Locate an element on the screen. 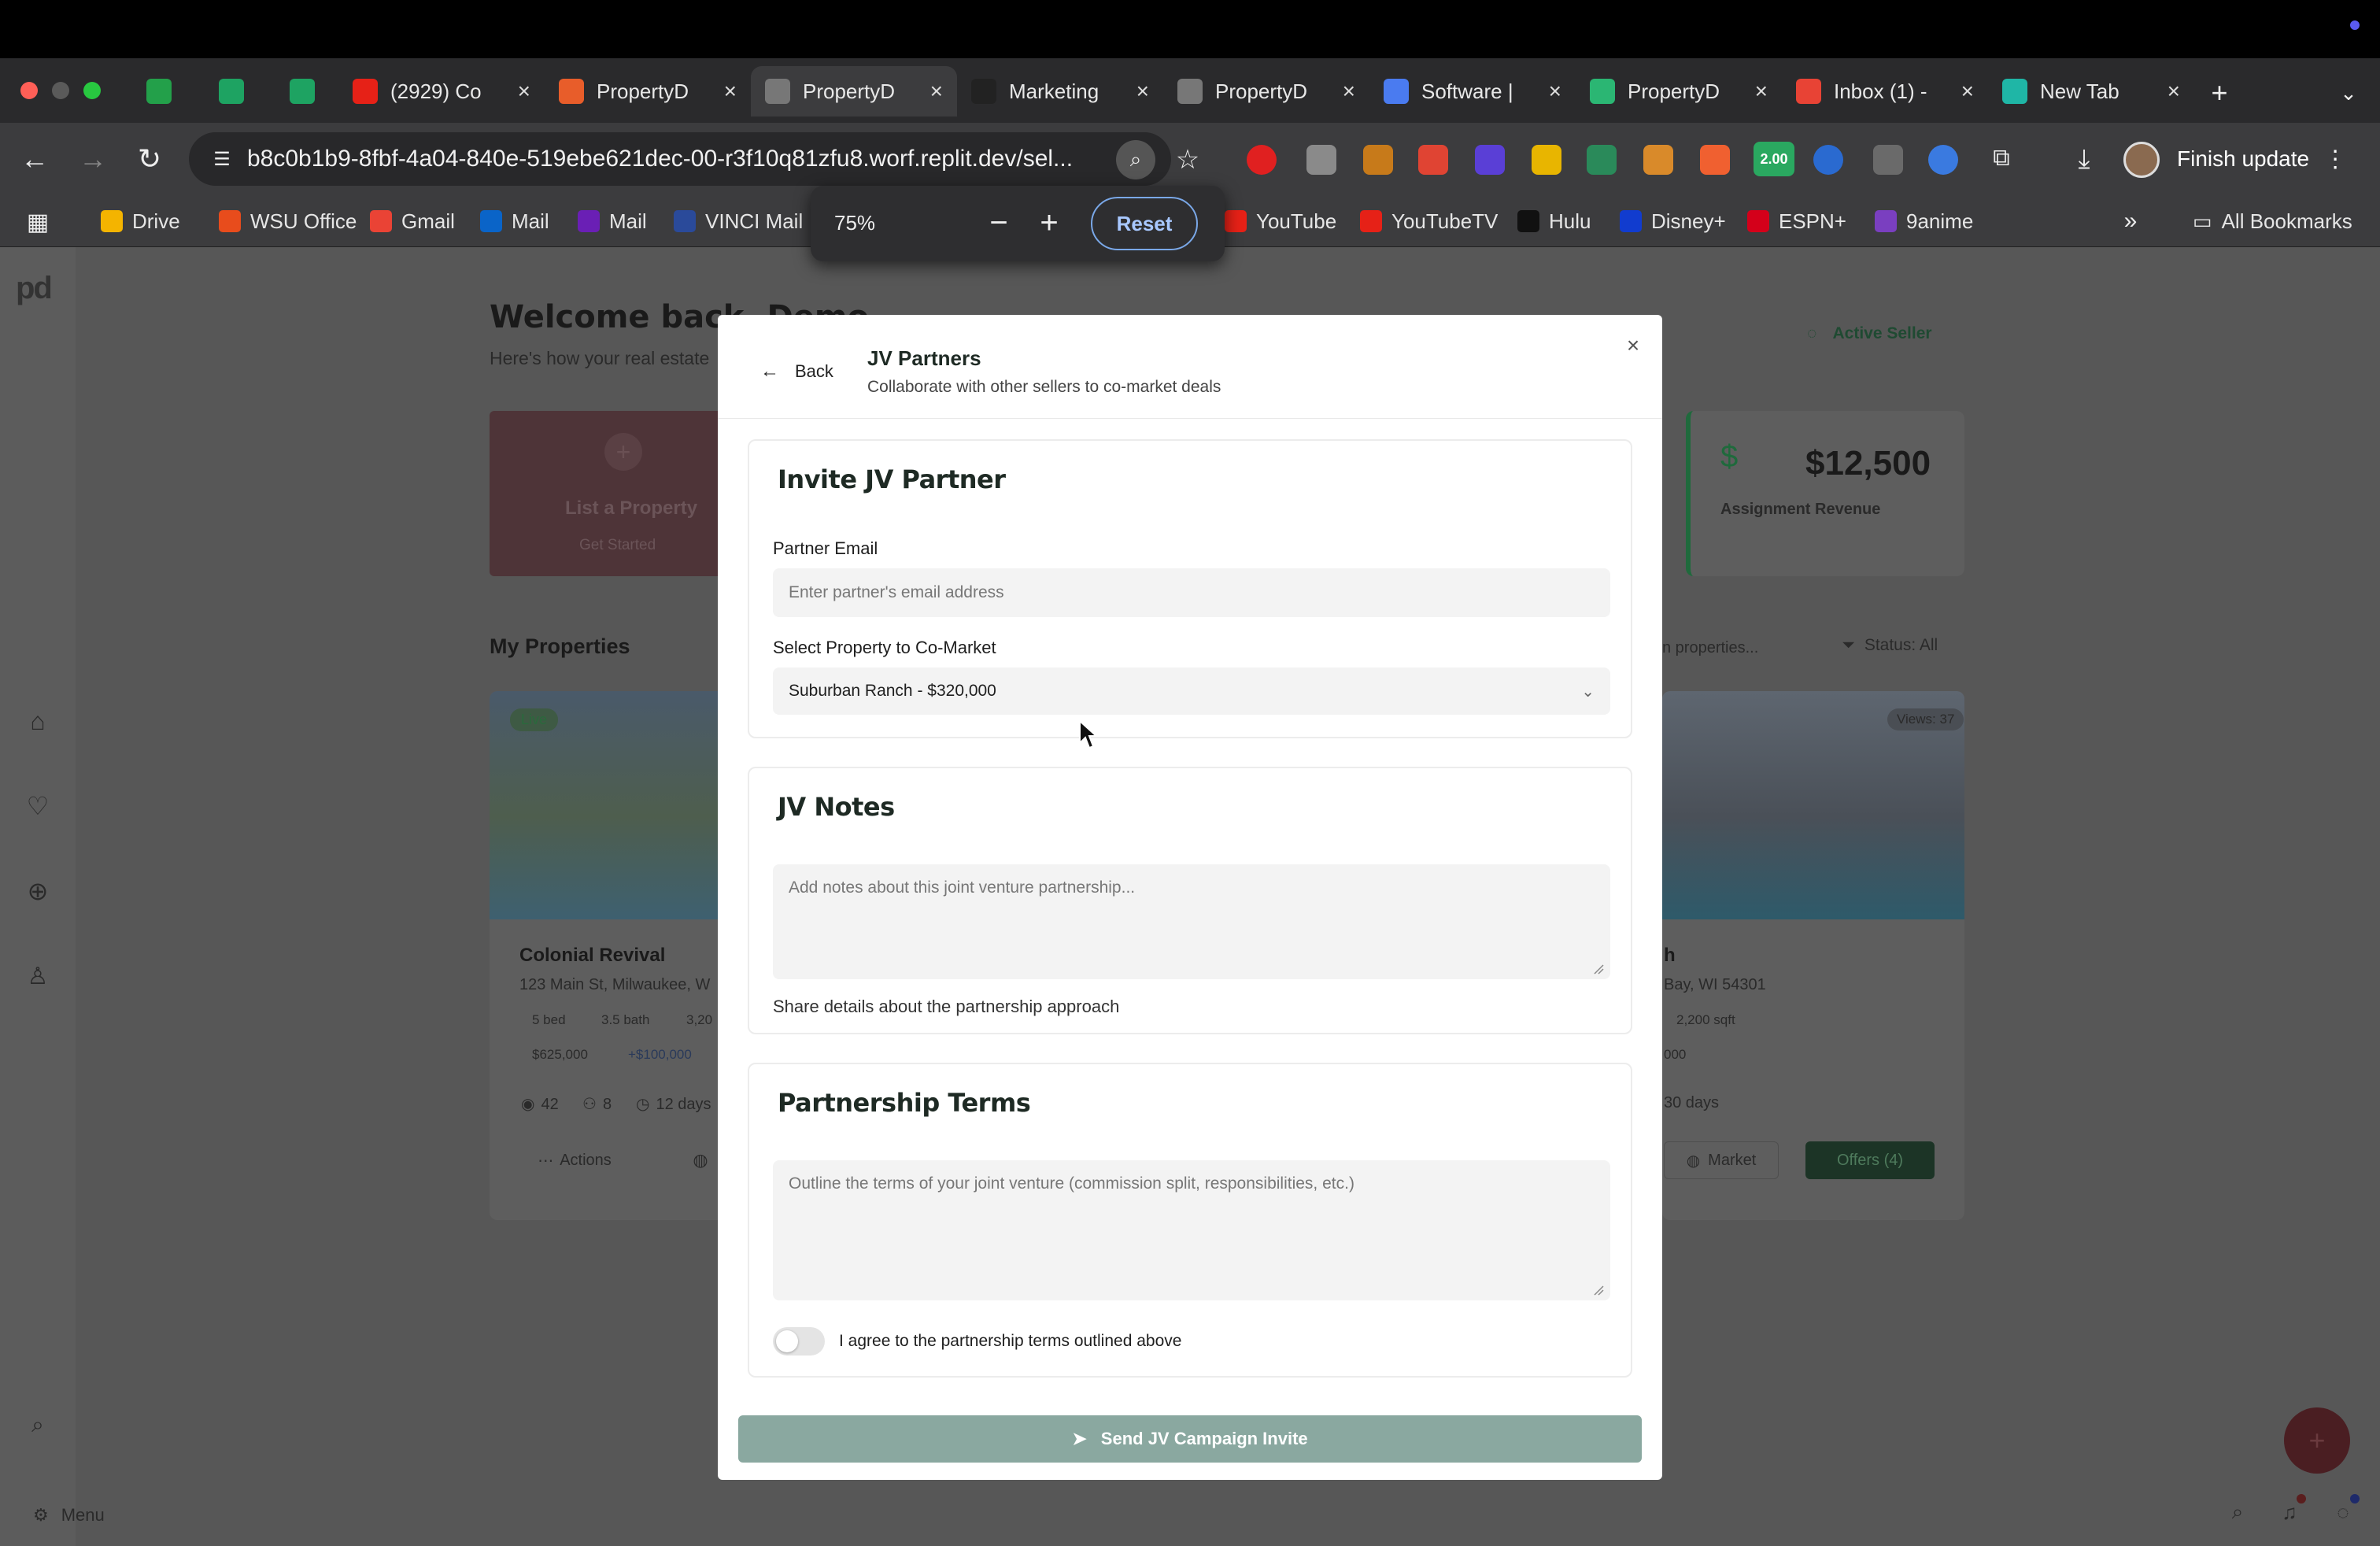 This screenshot has width=2380, height=1546. extension-todoist-icon is located at coordinates (1433, 160).